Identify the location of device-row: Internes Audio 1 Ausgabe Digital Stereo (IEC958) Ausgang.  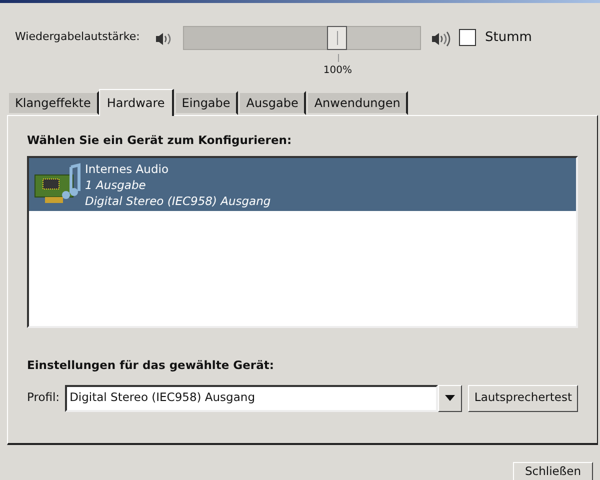
(302, 185).